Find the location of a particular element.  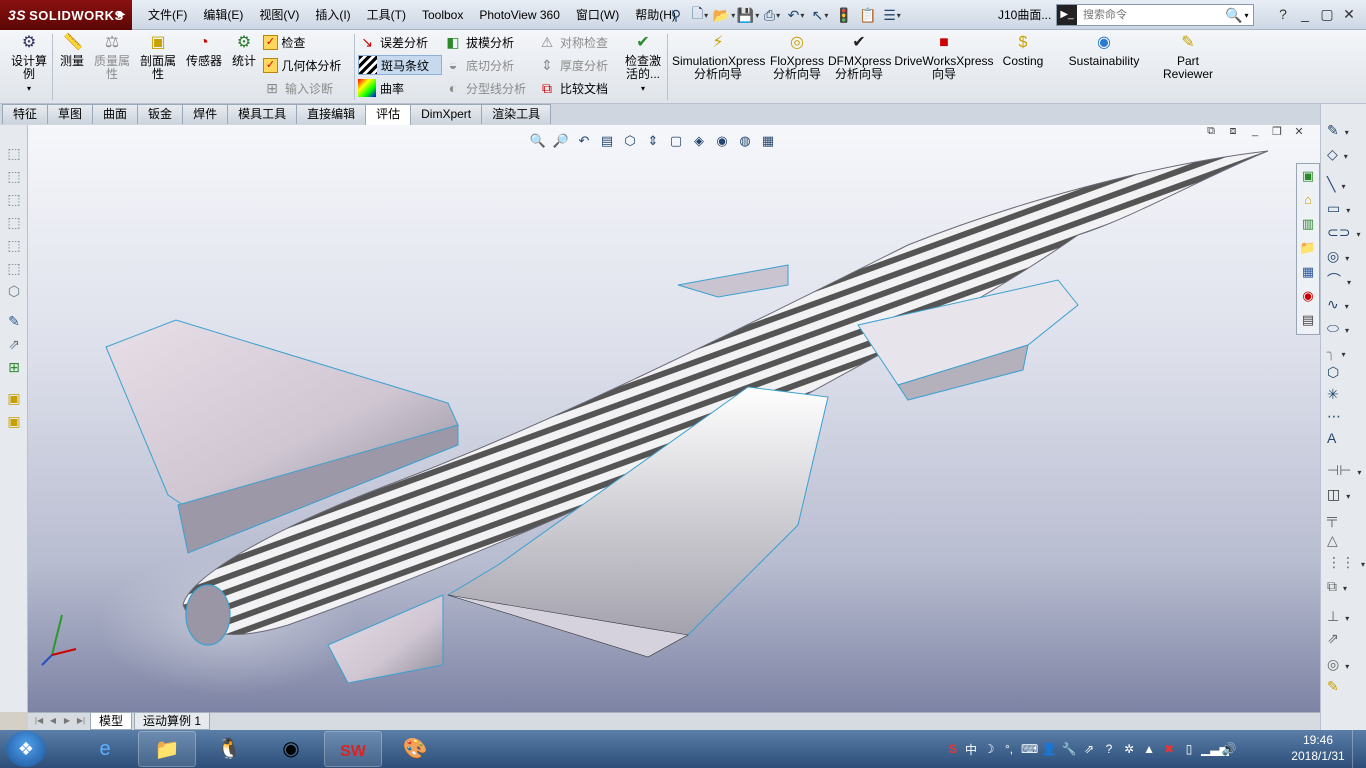

menu-edit: 编辑(E) is located at coordinates (223, 15).